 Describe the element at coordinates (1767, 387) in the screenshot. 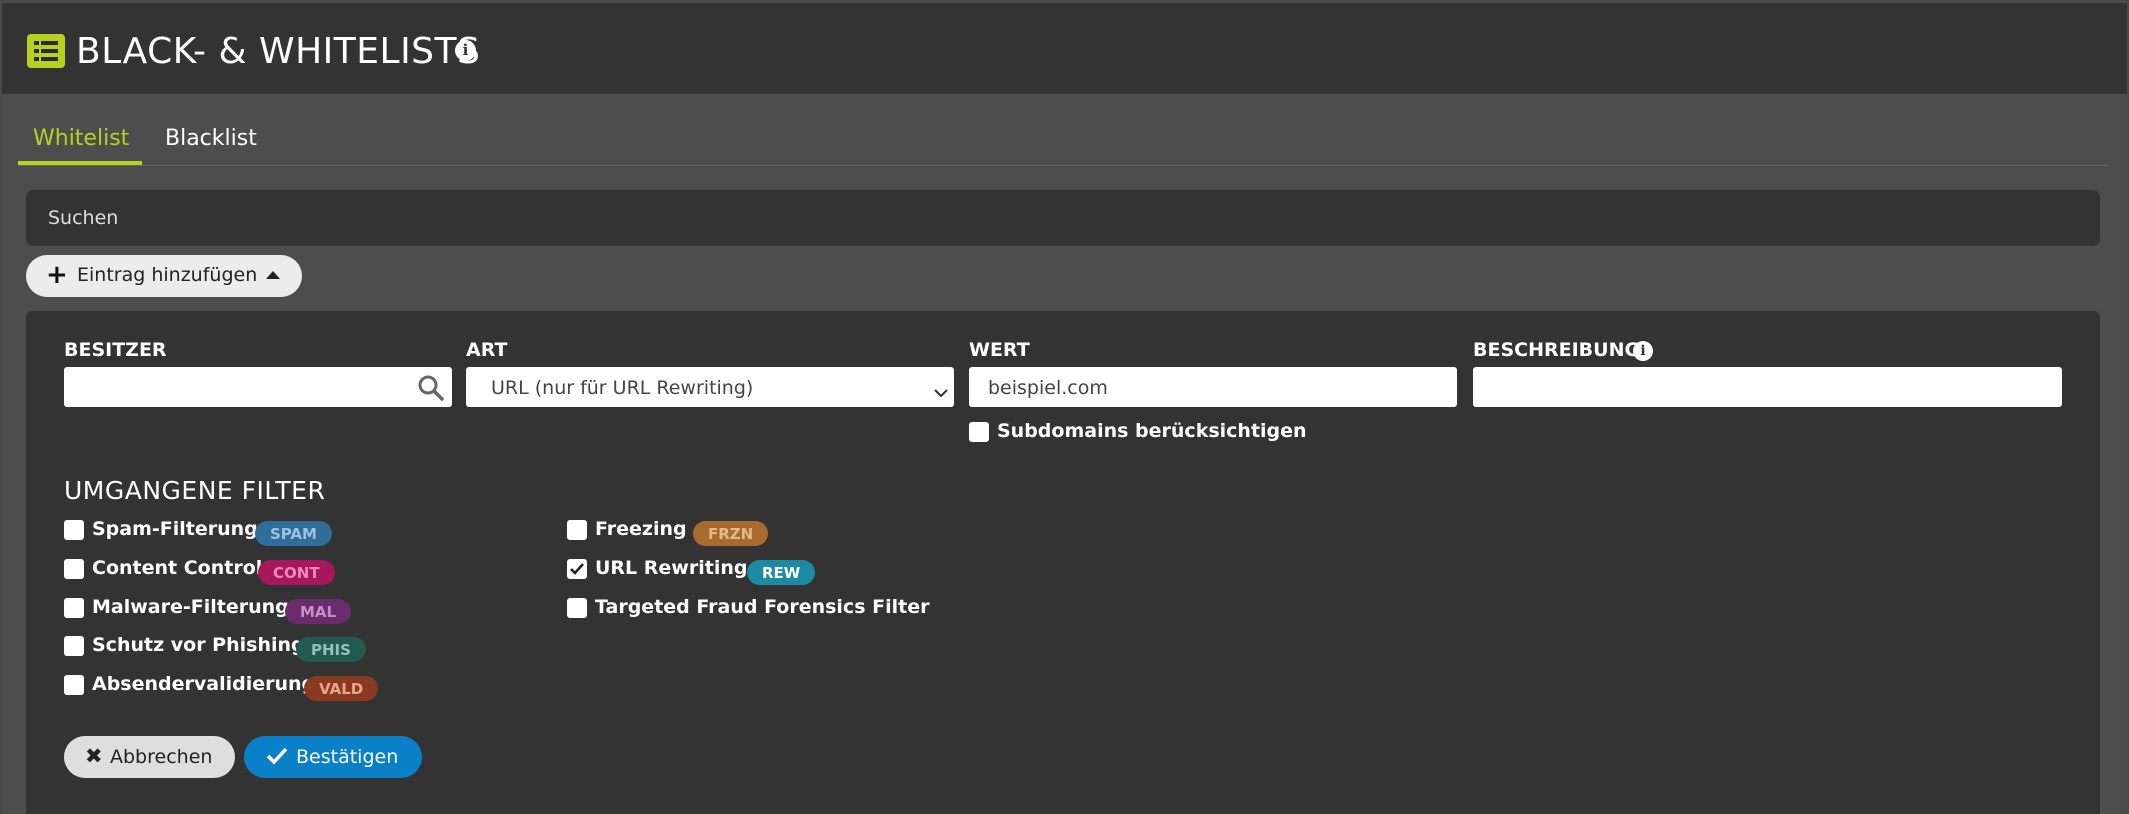

I see `description-field` at that location.